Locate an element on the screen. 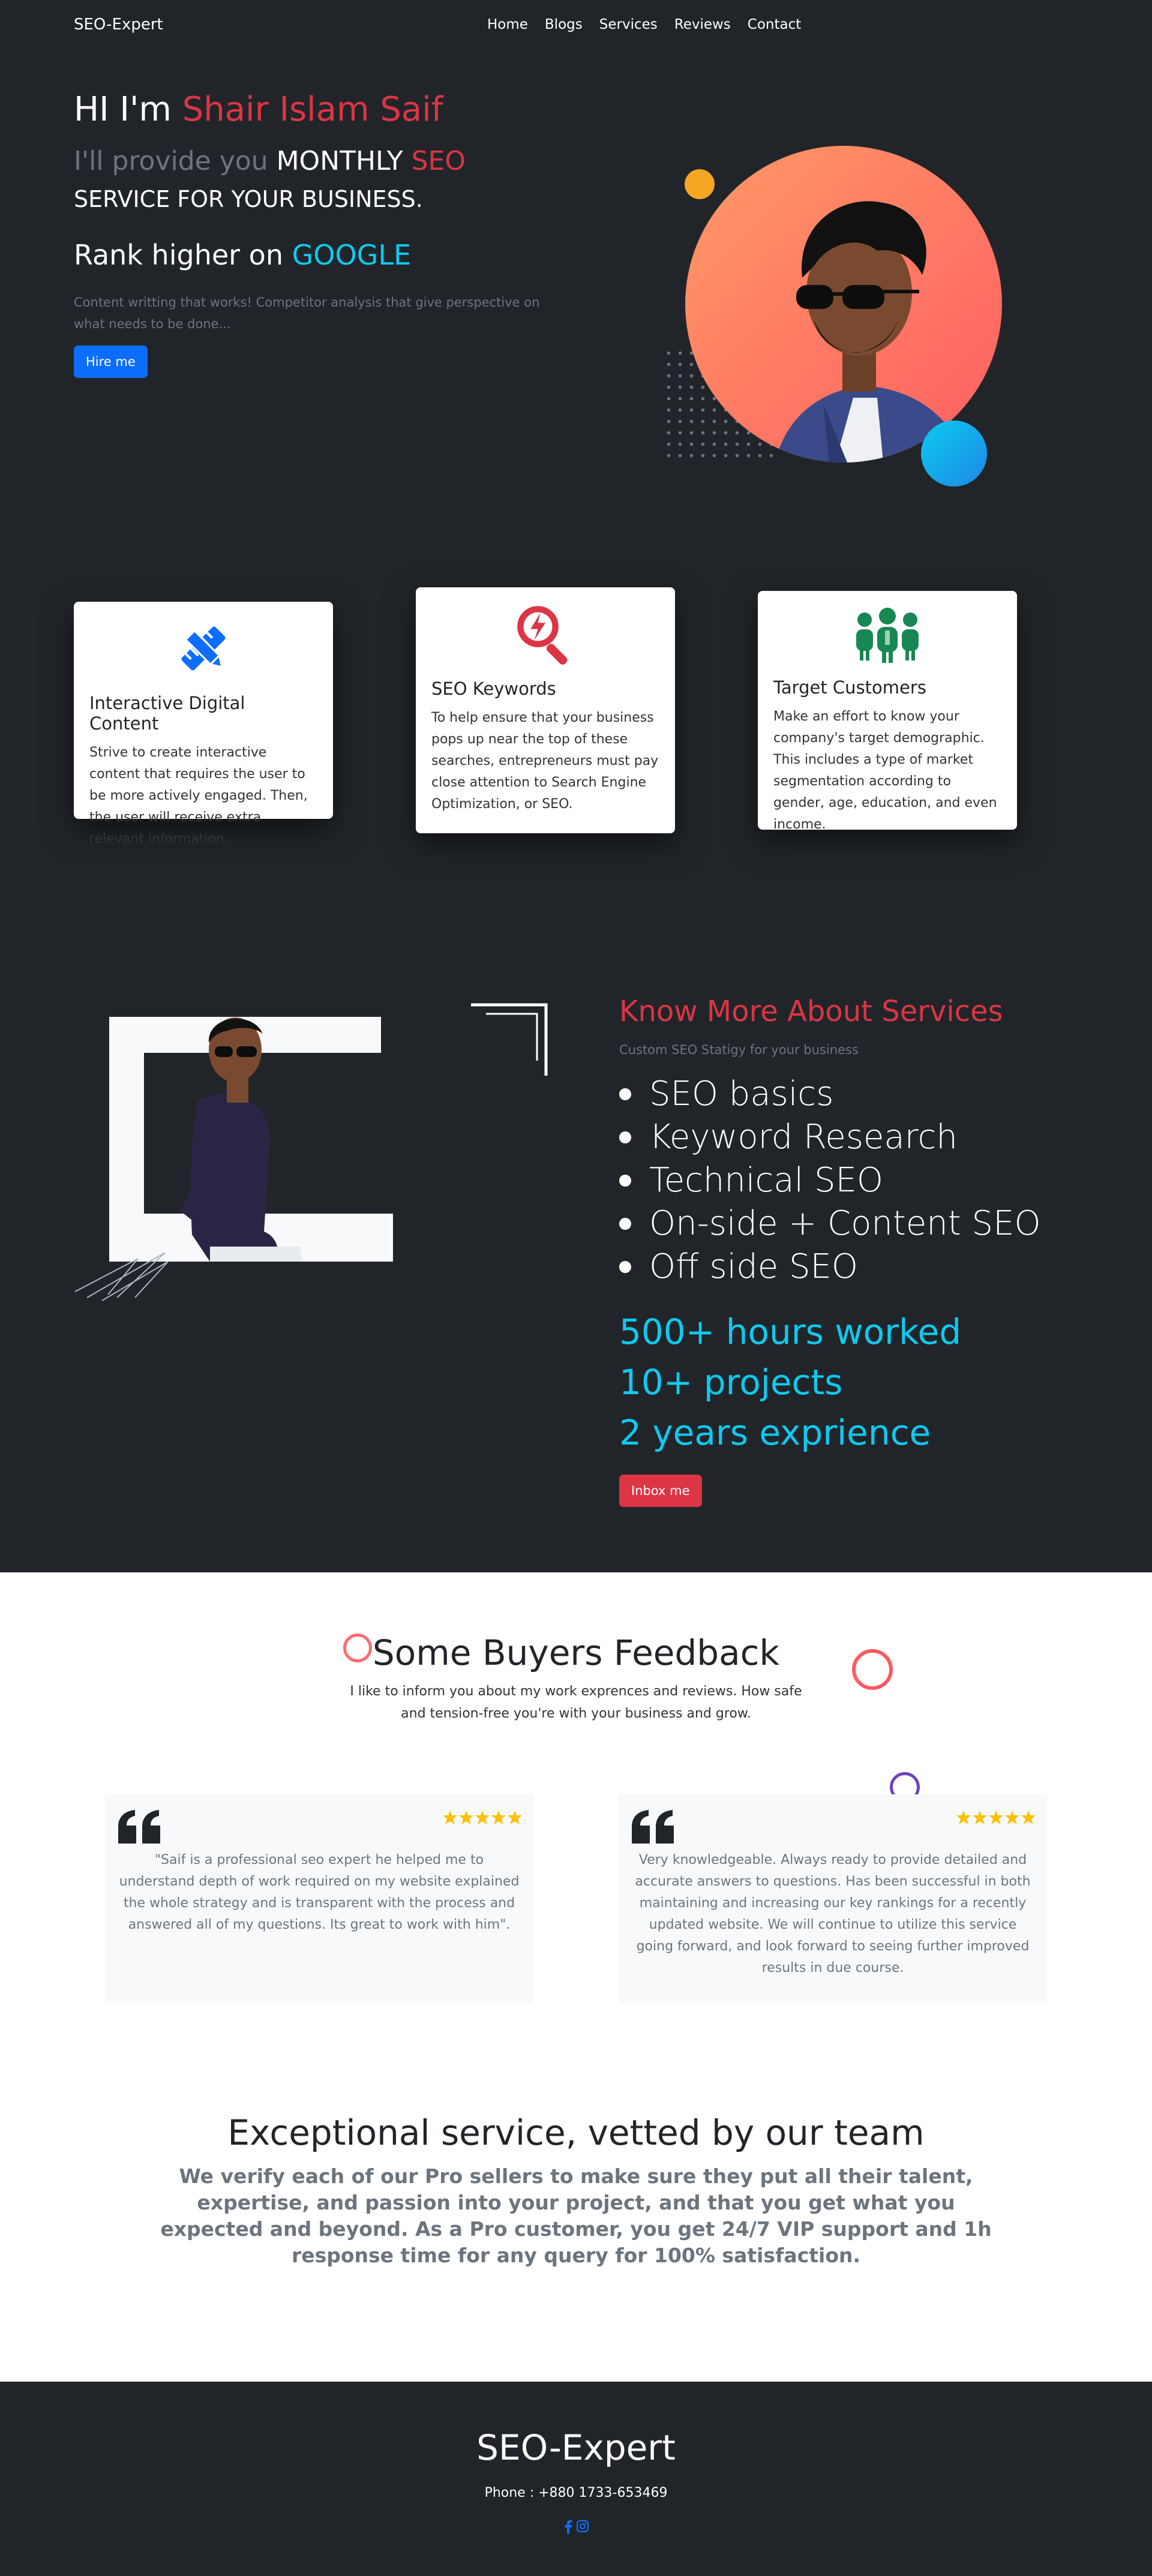 The image size is (1152, 2576). hero-photo-group is located at coordinates (832, 302).